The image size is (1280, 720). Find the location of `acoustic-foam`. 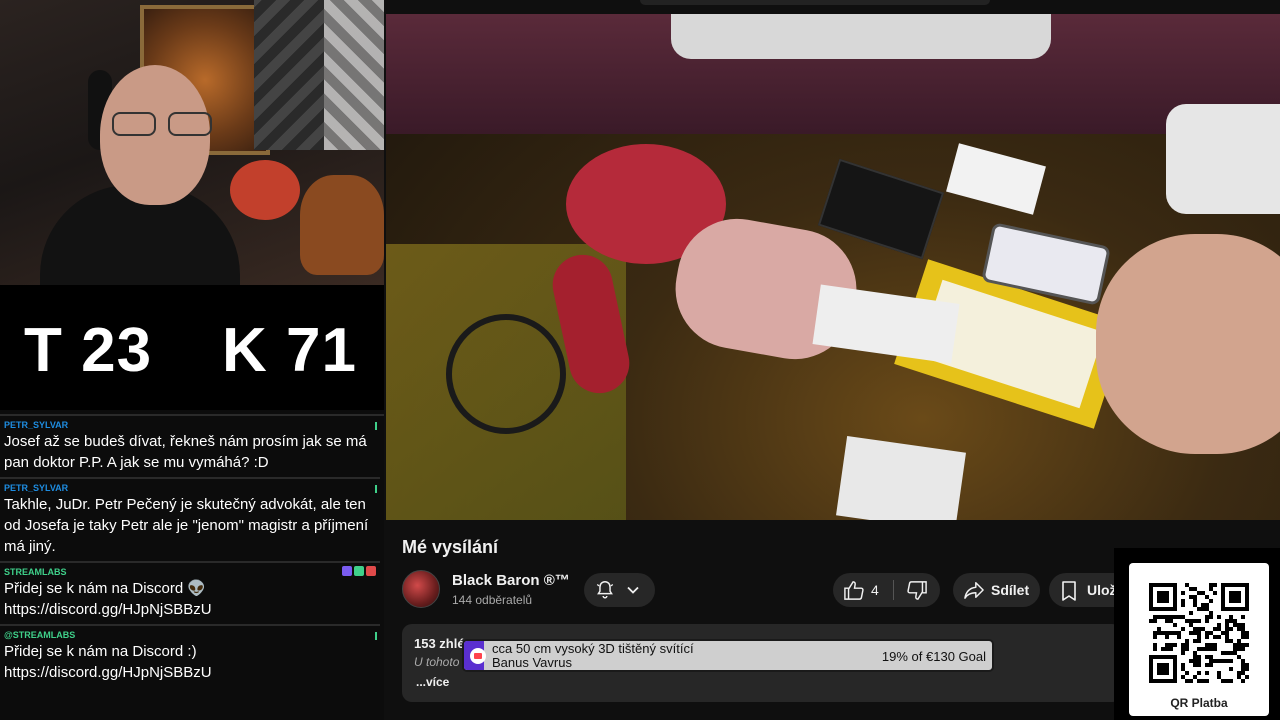

acoustic-foam is located at coordinates (354, 75).